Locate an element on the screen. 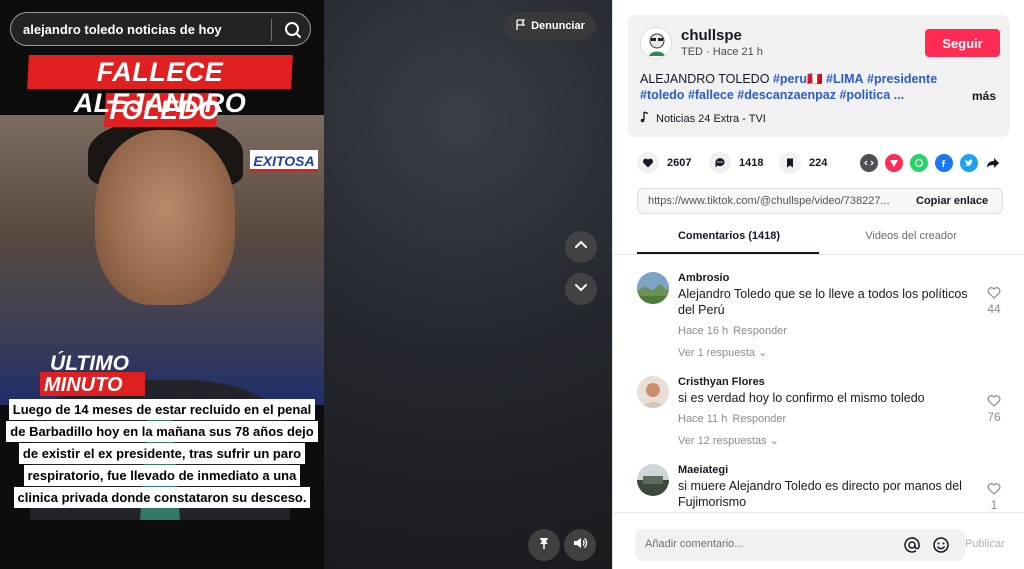  search-bar: alejandro toledo noticias de hoy is located at coordinates (160, 29).